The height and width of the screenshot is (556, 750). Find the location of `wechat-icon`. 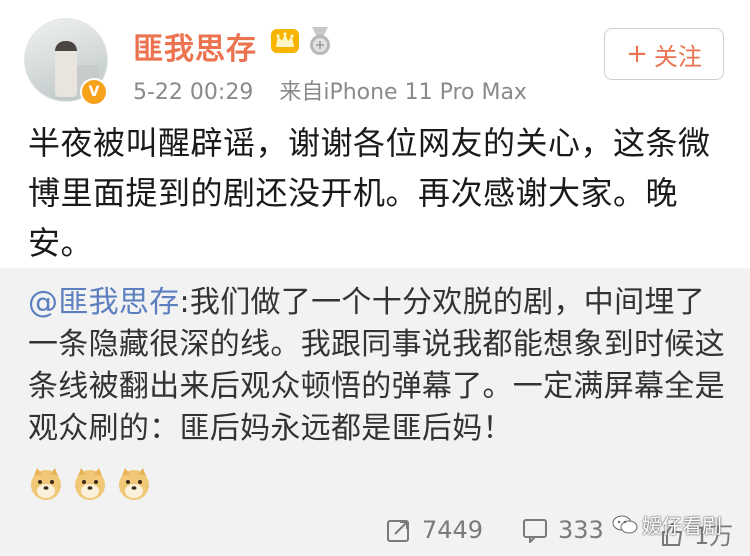

wechat-icon is located at coordinates (625, 524).